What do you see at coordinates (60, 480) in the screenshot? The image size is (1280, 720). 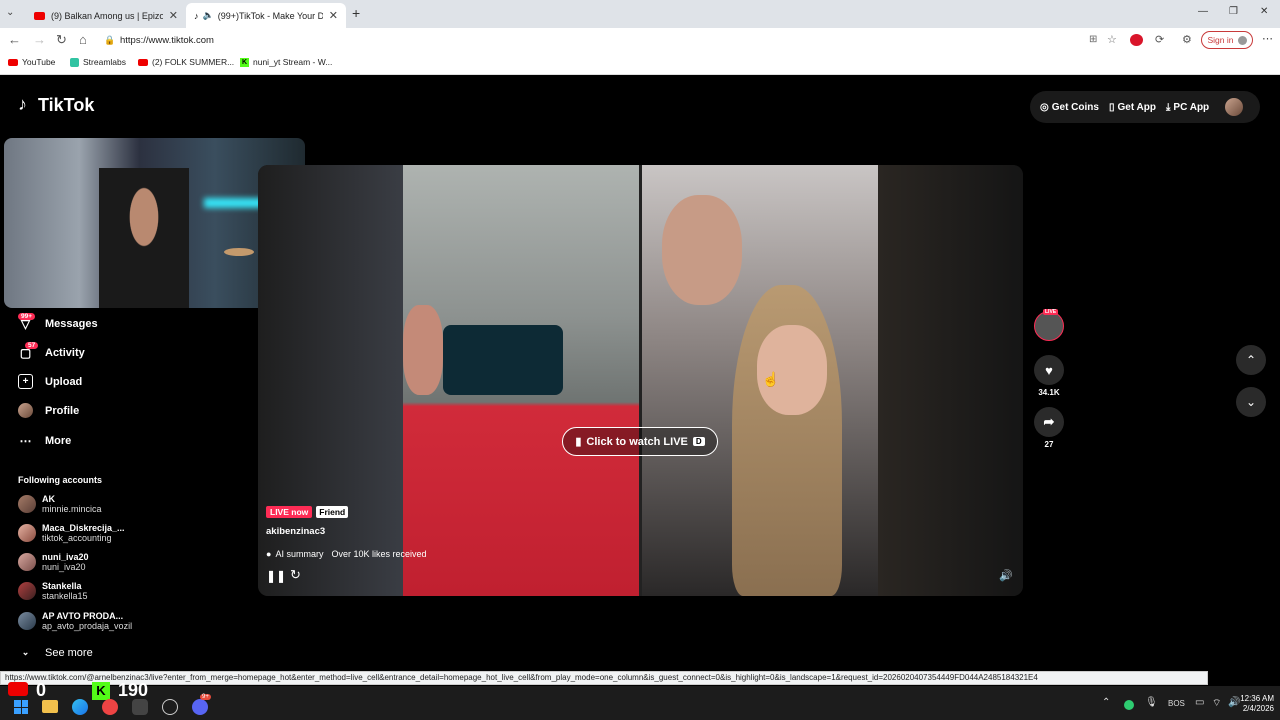 I see `following-accounts-title: Following accounts` at bounding box center [60, 480].